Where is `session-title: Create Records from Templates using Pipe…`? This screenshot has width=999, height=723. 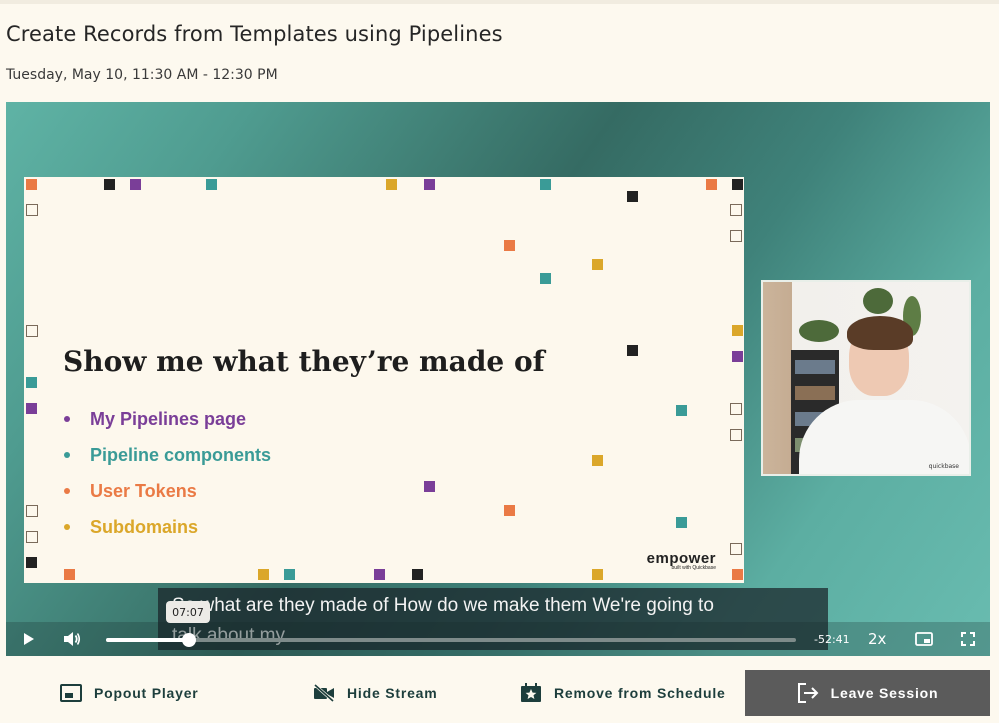 session-title: Create Records from Templates using Pipe… is located at coordinates (254, 34).